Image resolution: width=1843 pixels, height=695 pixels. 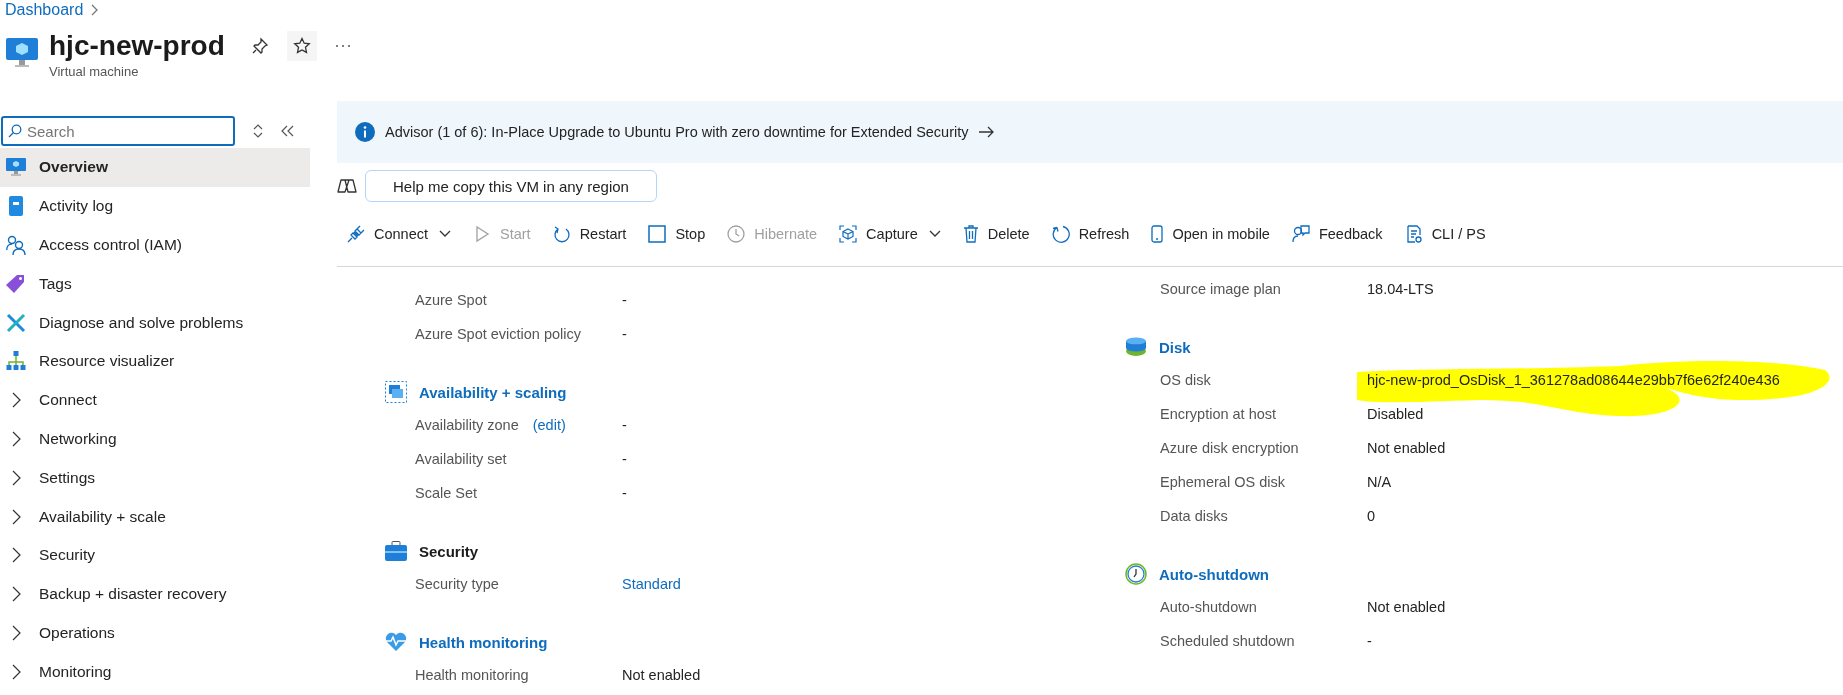 What do you see at coordinates (155, 167) in the screenshot?
I see `nav-item: Overview` at bounding box center [155, 167].